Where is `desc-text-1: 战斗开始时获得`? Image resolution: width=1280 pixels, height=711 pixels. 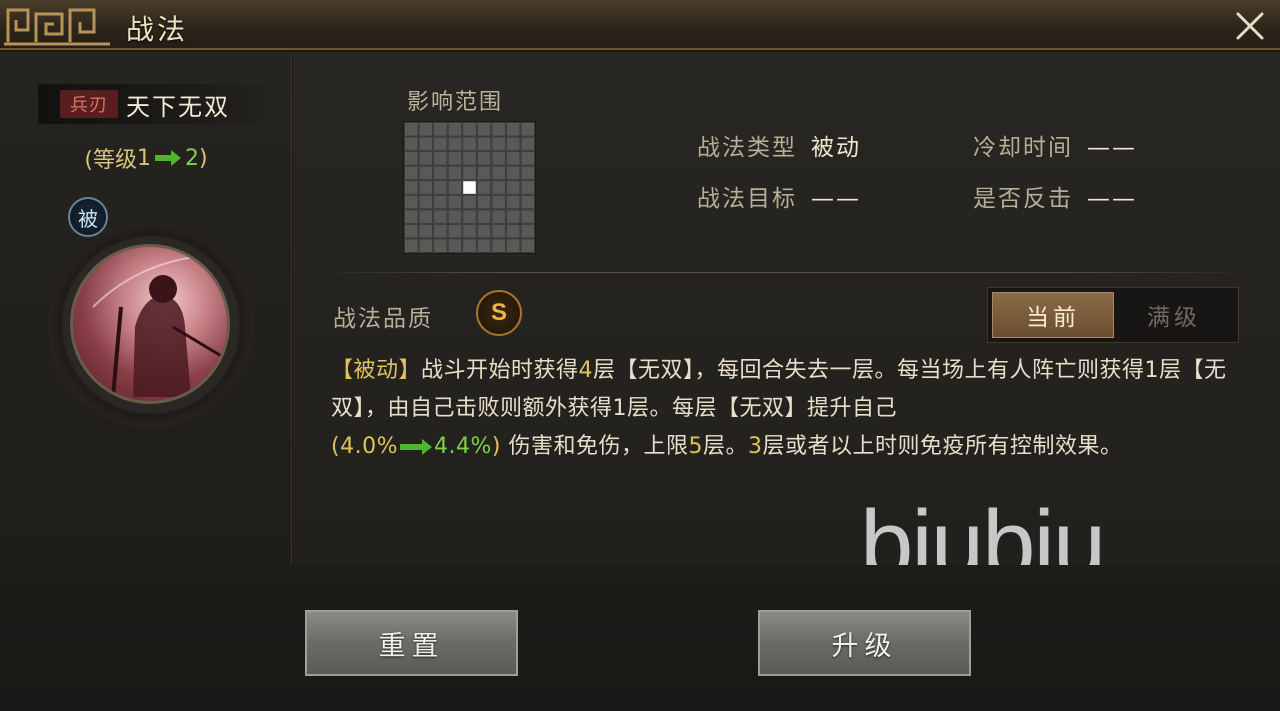
desc-text-1: 战斗开始时获得 is located at coordinates (500, 370).